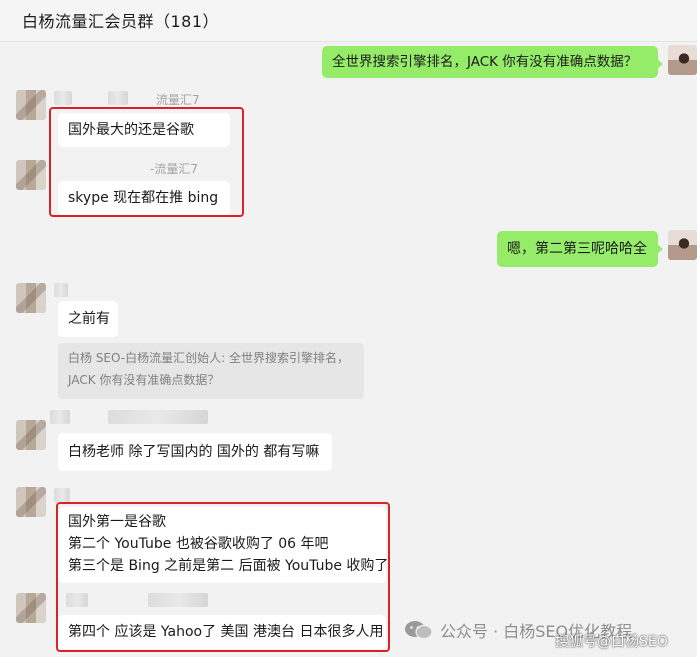 Image resolution: width=697 pixels, height=657 pixels. I want to click on message-text: 白杨老师 除了写国内的 国外的 都有写嘛, so click(194, 452).